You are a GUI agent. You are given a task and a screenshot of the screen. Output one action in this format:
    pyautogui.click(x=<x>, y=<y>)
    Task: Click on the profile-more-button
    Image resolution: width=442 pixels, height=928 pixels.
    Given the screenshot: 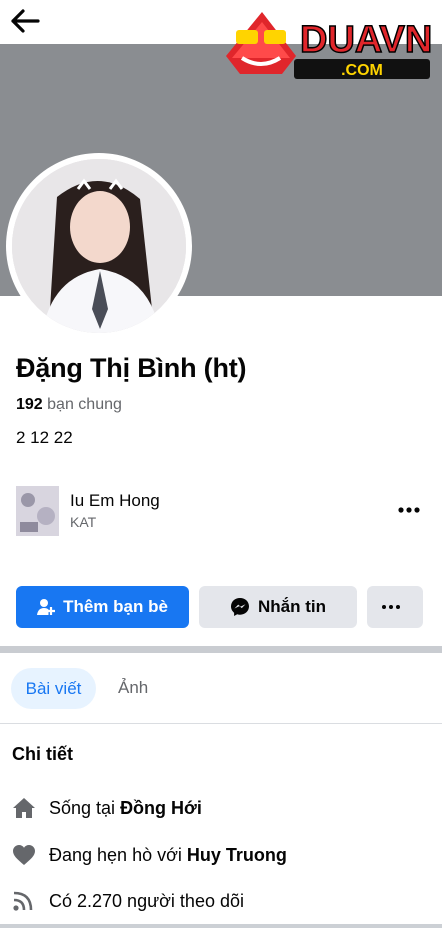 What is the action you would take?
    pyautogui.click(x=395, y=607)
    